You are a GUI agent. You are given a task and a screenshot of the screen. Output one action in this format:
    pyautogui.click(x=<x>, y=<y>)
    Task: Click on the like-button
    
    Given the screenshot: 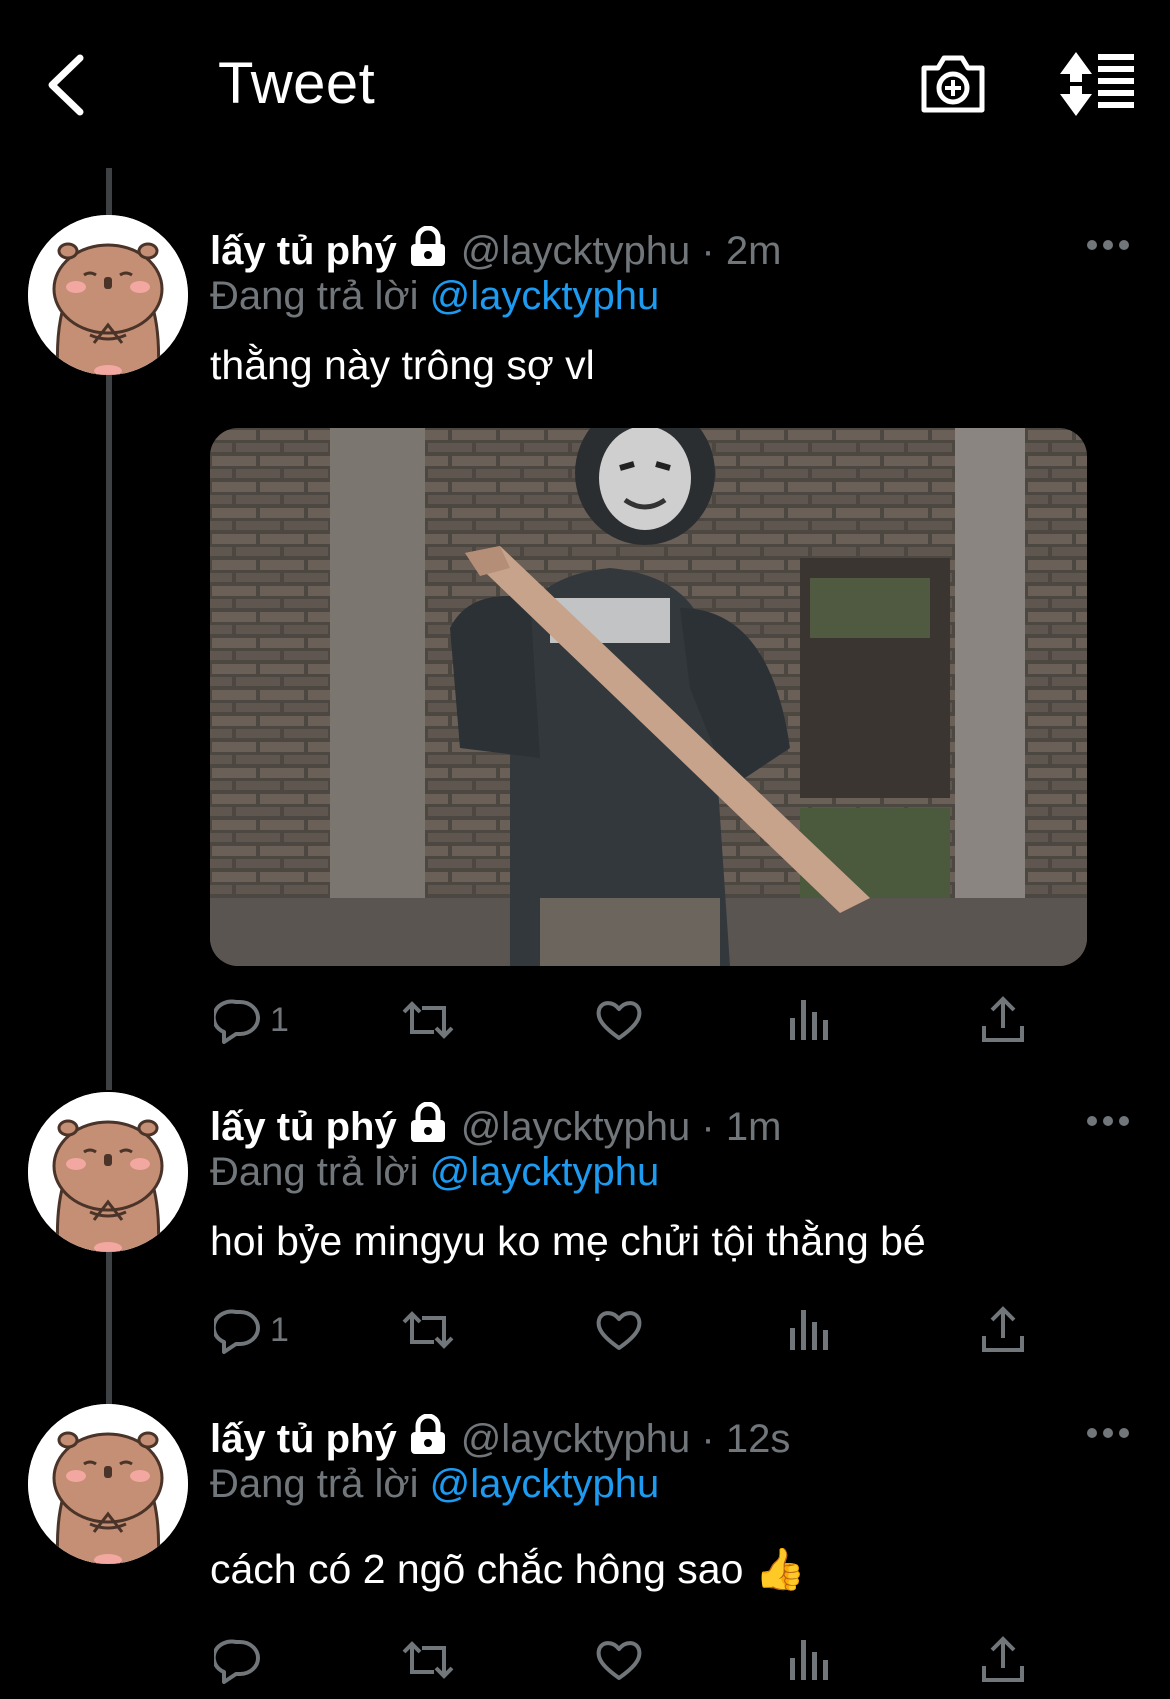 What is the action you would take?
    pyautogui.click(x=619, y=1660)
    